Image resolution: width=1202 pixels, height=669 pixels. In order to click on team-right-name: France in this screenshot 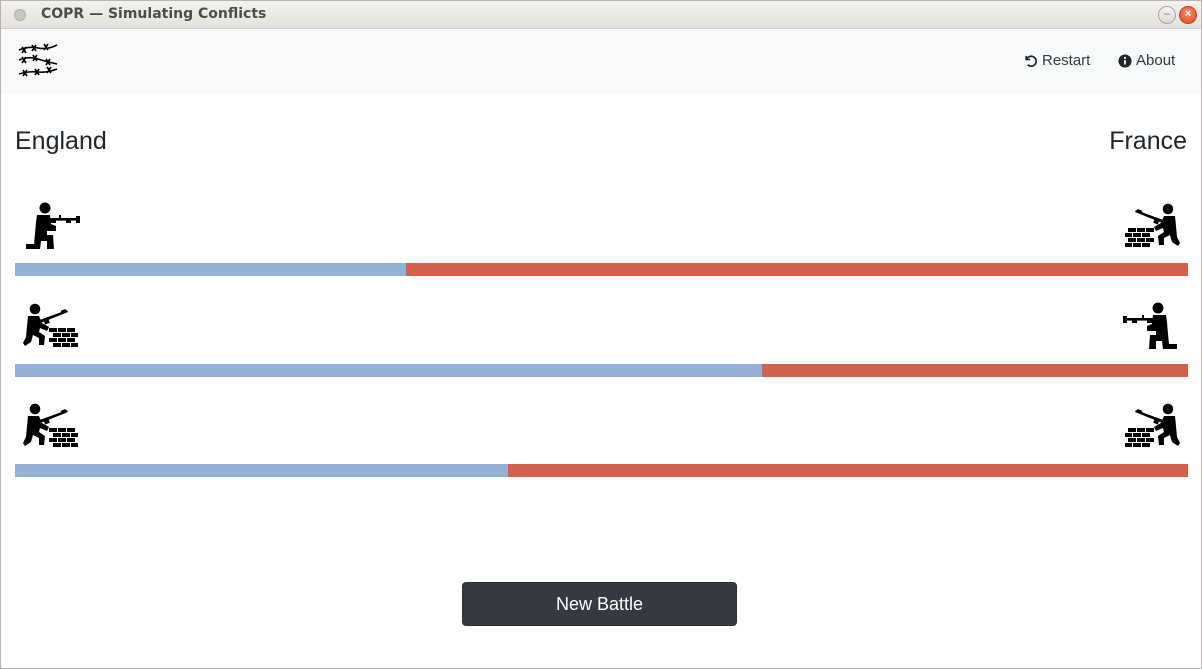, I will do `click(1148, 141)`.